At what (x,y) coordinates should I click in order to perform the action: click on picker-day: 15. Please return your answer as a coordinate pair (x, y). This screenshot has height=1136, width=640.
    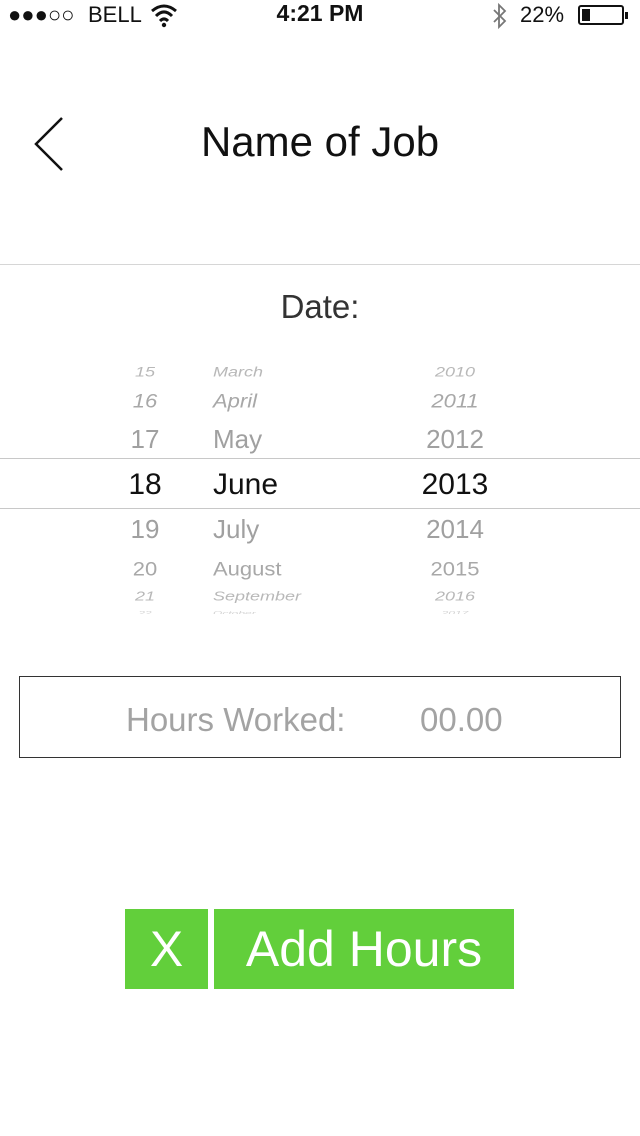
    Looking at the image, I should click on (145, 372).